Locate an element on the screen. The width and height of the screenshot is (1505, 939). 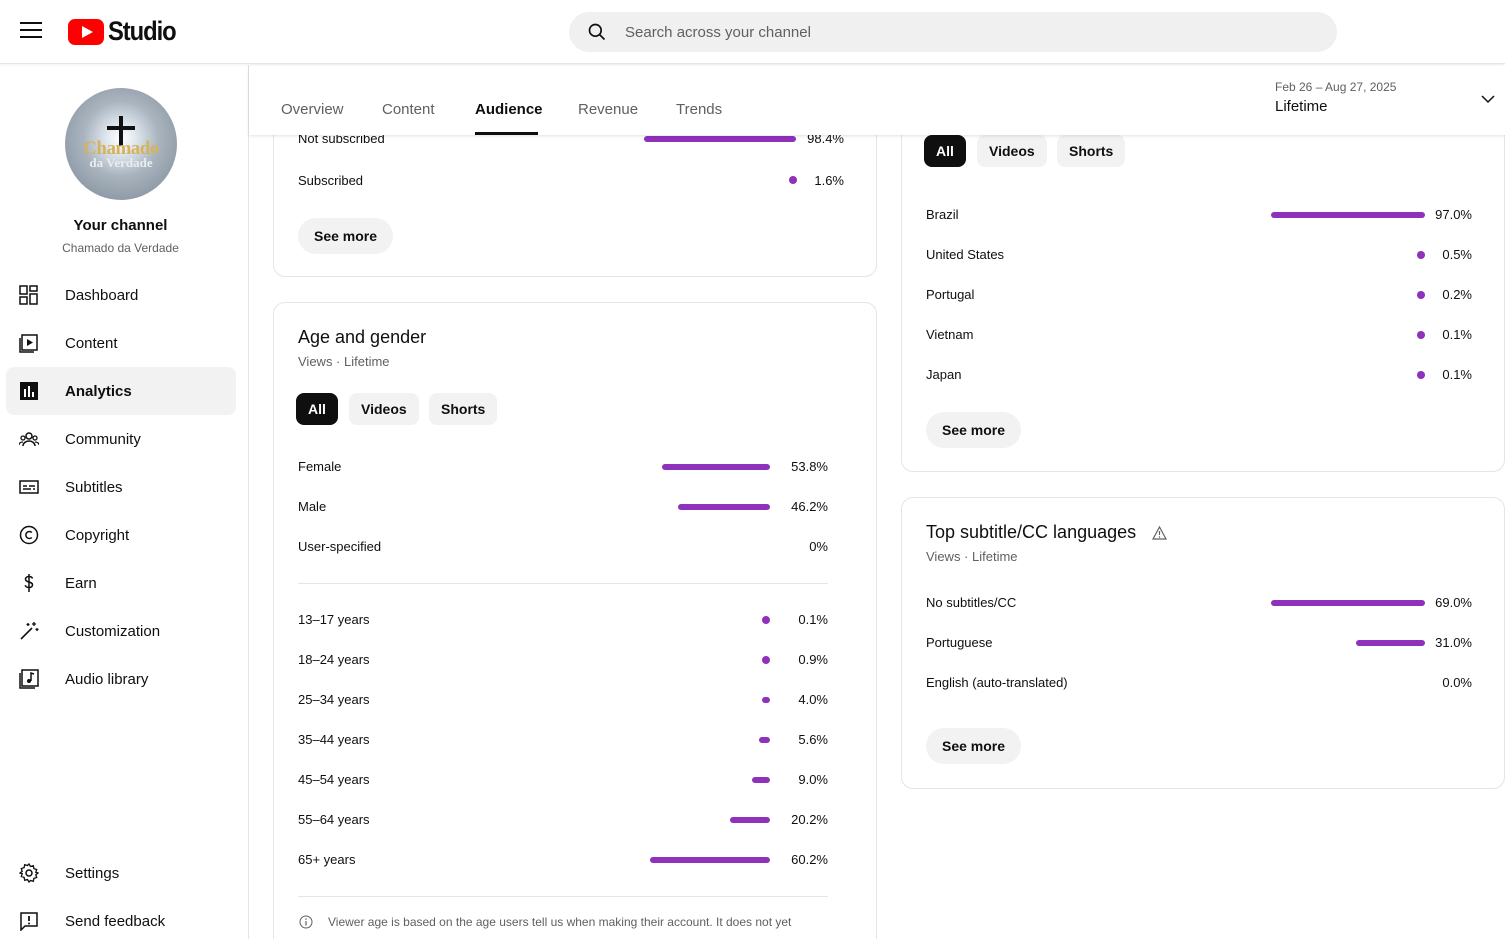
country-row-label: Brazil is located at coordinates (942, 214).